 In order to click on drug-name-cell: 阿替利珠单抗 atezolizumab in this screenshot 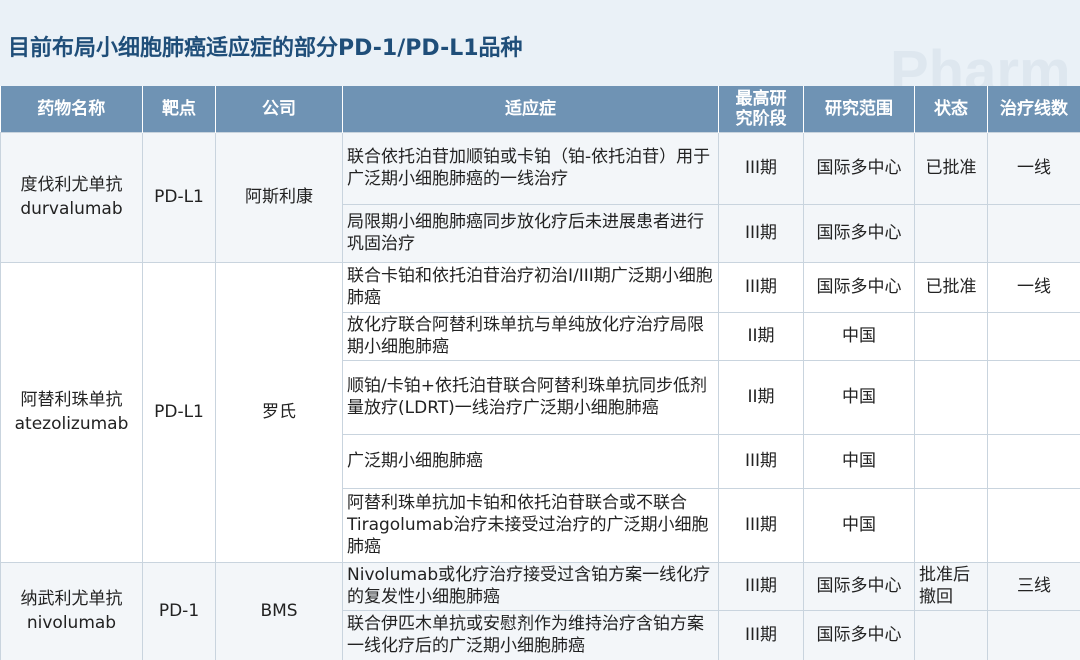, I will do `click(71, 412)`.